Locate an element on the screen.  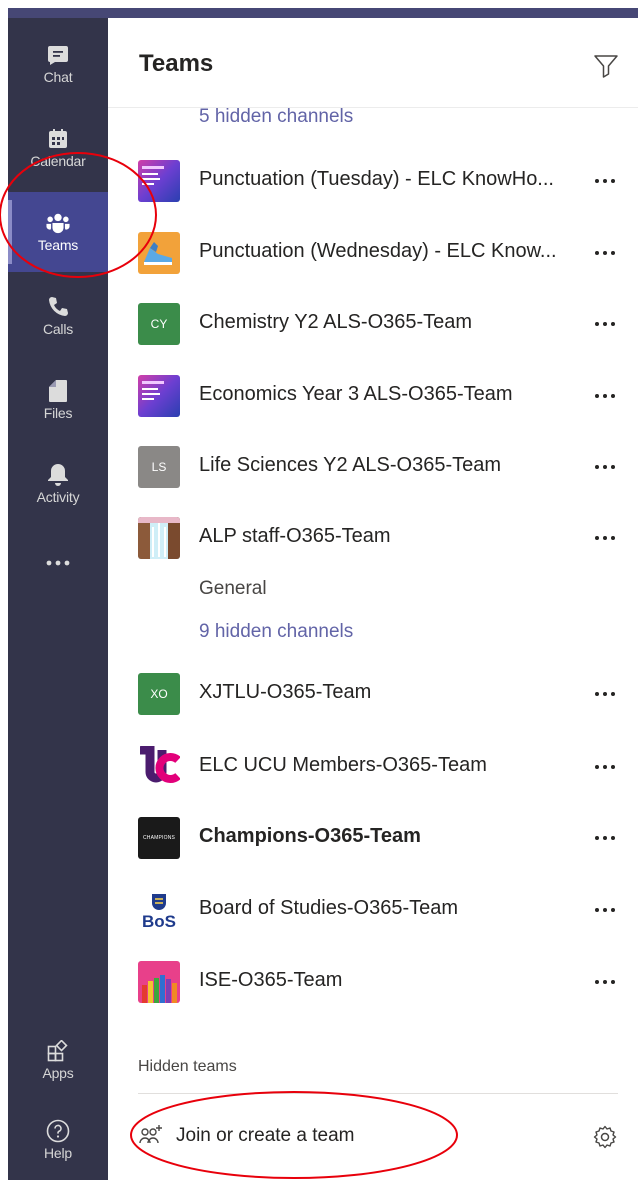
hidden-channels-link: 9 hidden channels is located at coordinates (276, 632).